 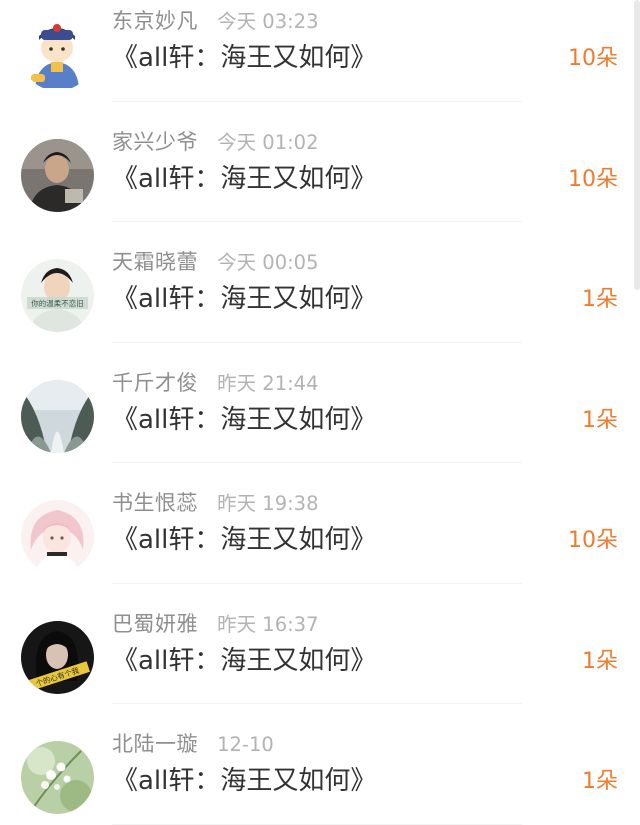 What do you see at coordinates (245, 744) in the screenshot?
I see `timestamp: 12-10` at bounding box center [245, 744].